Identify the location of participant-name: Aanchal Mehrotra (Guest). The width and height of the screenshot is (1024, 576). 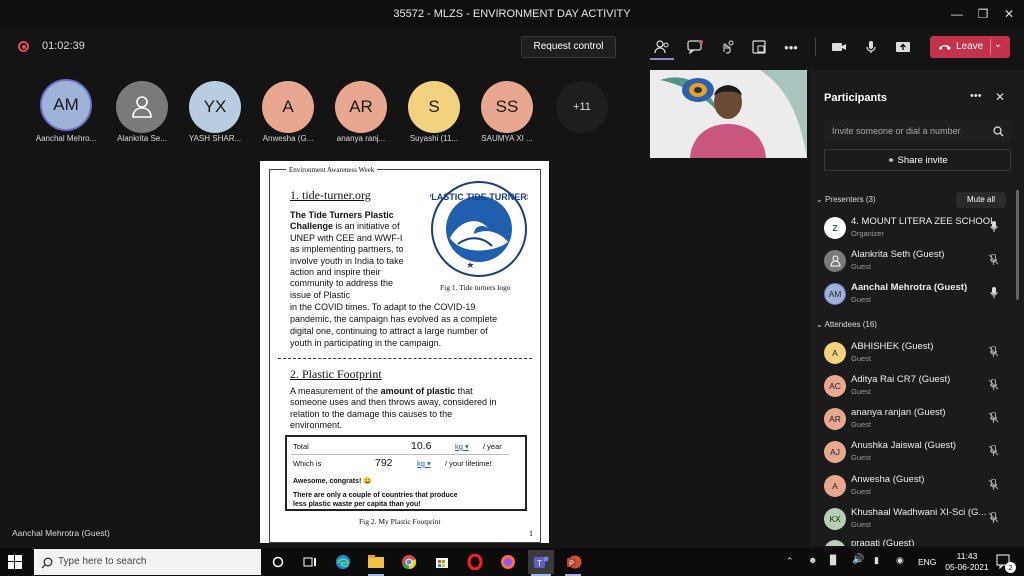
(909, 287).